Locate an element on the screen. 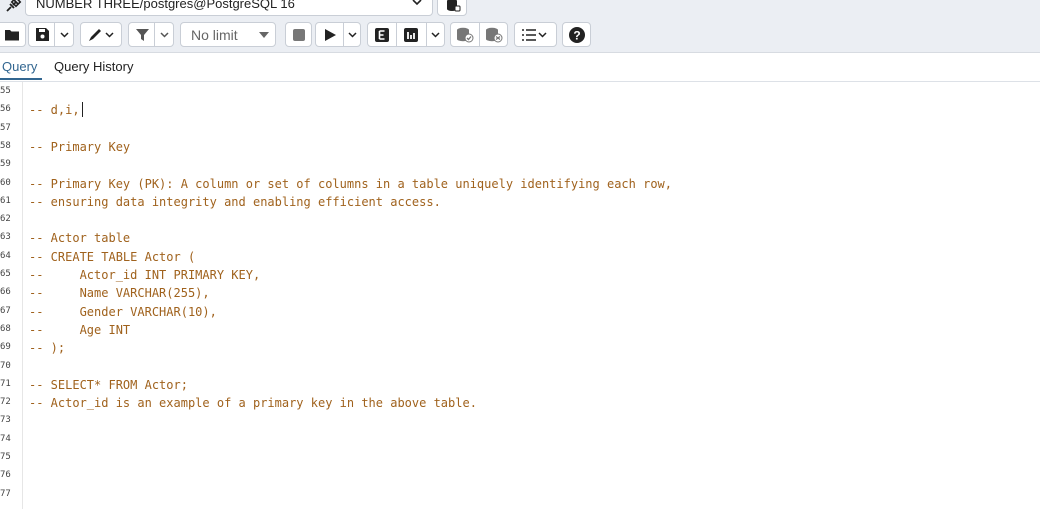 This screenshot has width=1040, height=509. code-line: -- d,i, is located at coordinates (54, 110).